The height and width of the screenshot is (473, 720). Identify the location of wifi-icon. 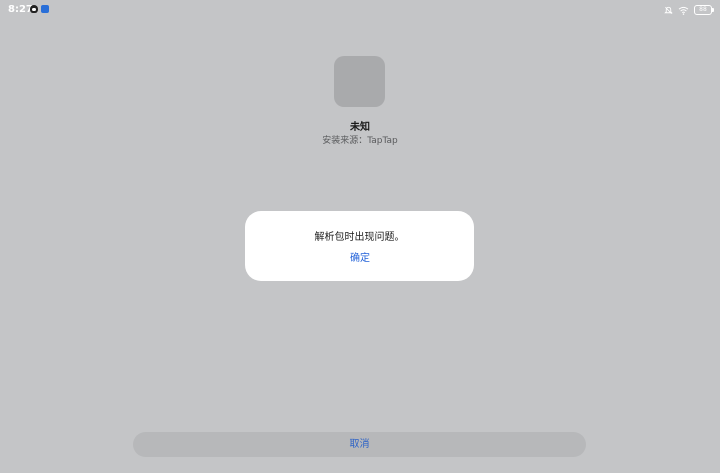
(683, 10).